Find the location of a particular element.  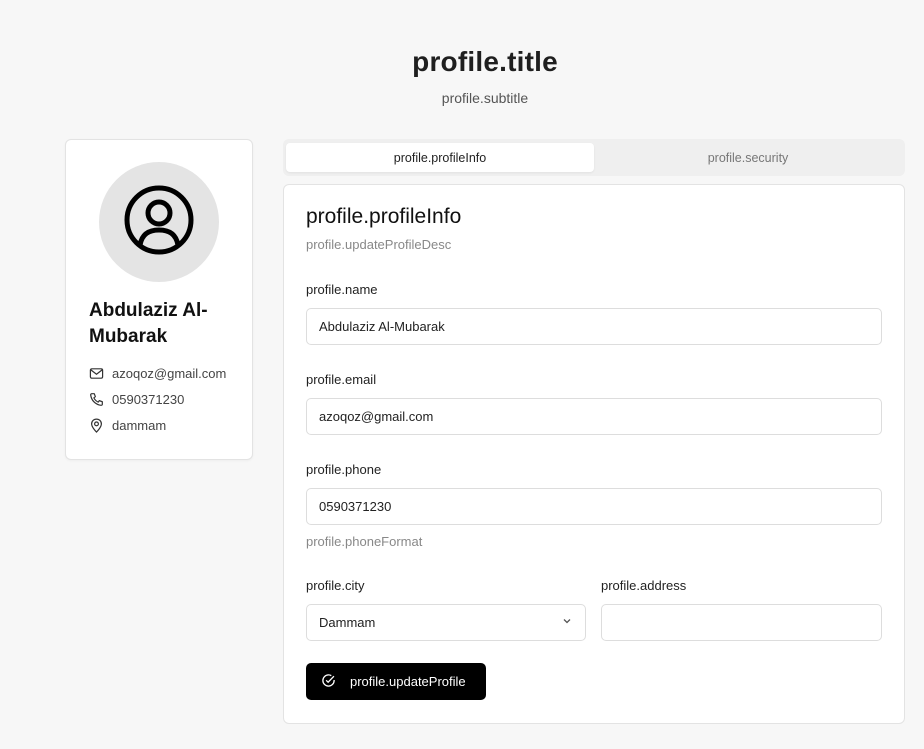

location-text: dammam is located at coordinates (139, 425).